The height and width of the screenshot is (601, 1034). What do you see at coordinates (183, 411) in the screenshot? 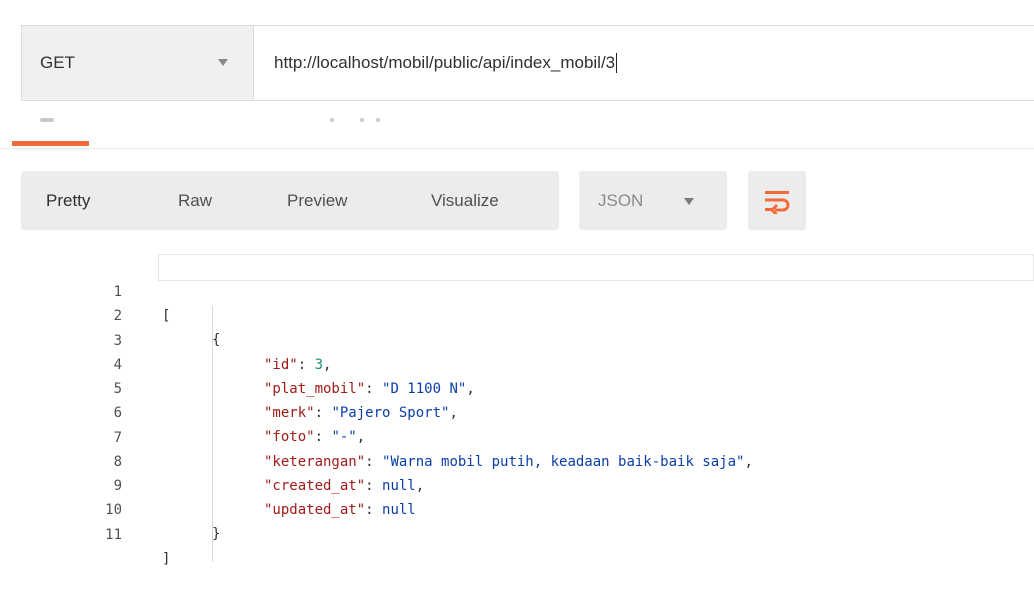
I see `code-line: 6 "foto": "-",` at bounding box center [183, 411].